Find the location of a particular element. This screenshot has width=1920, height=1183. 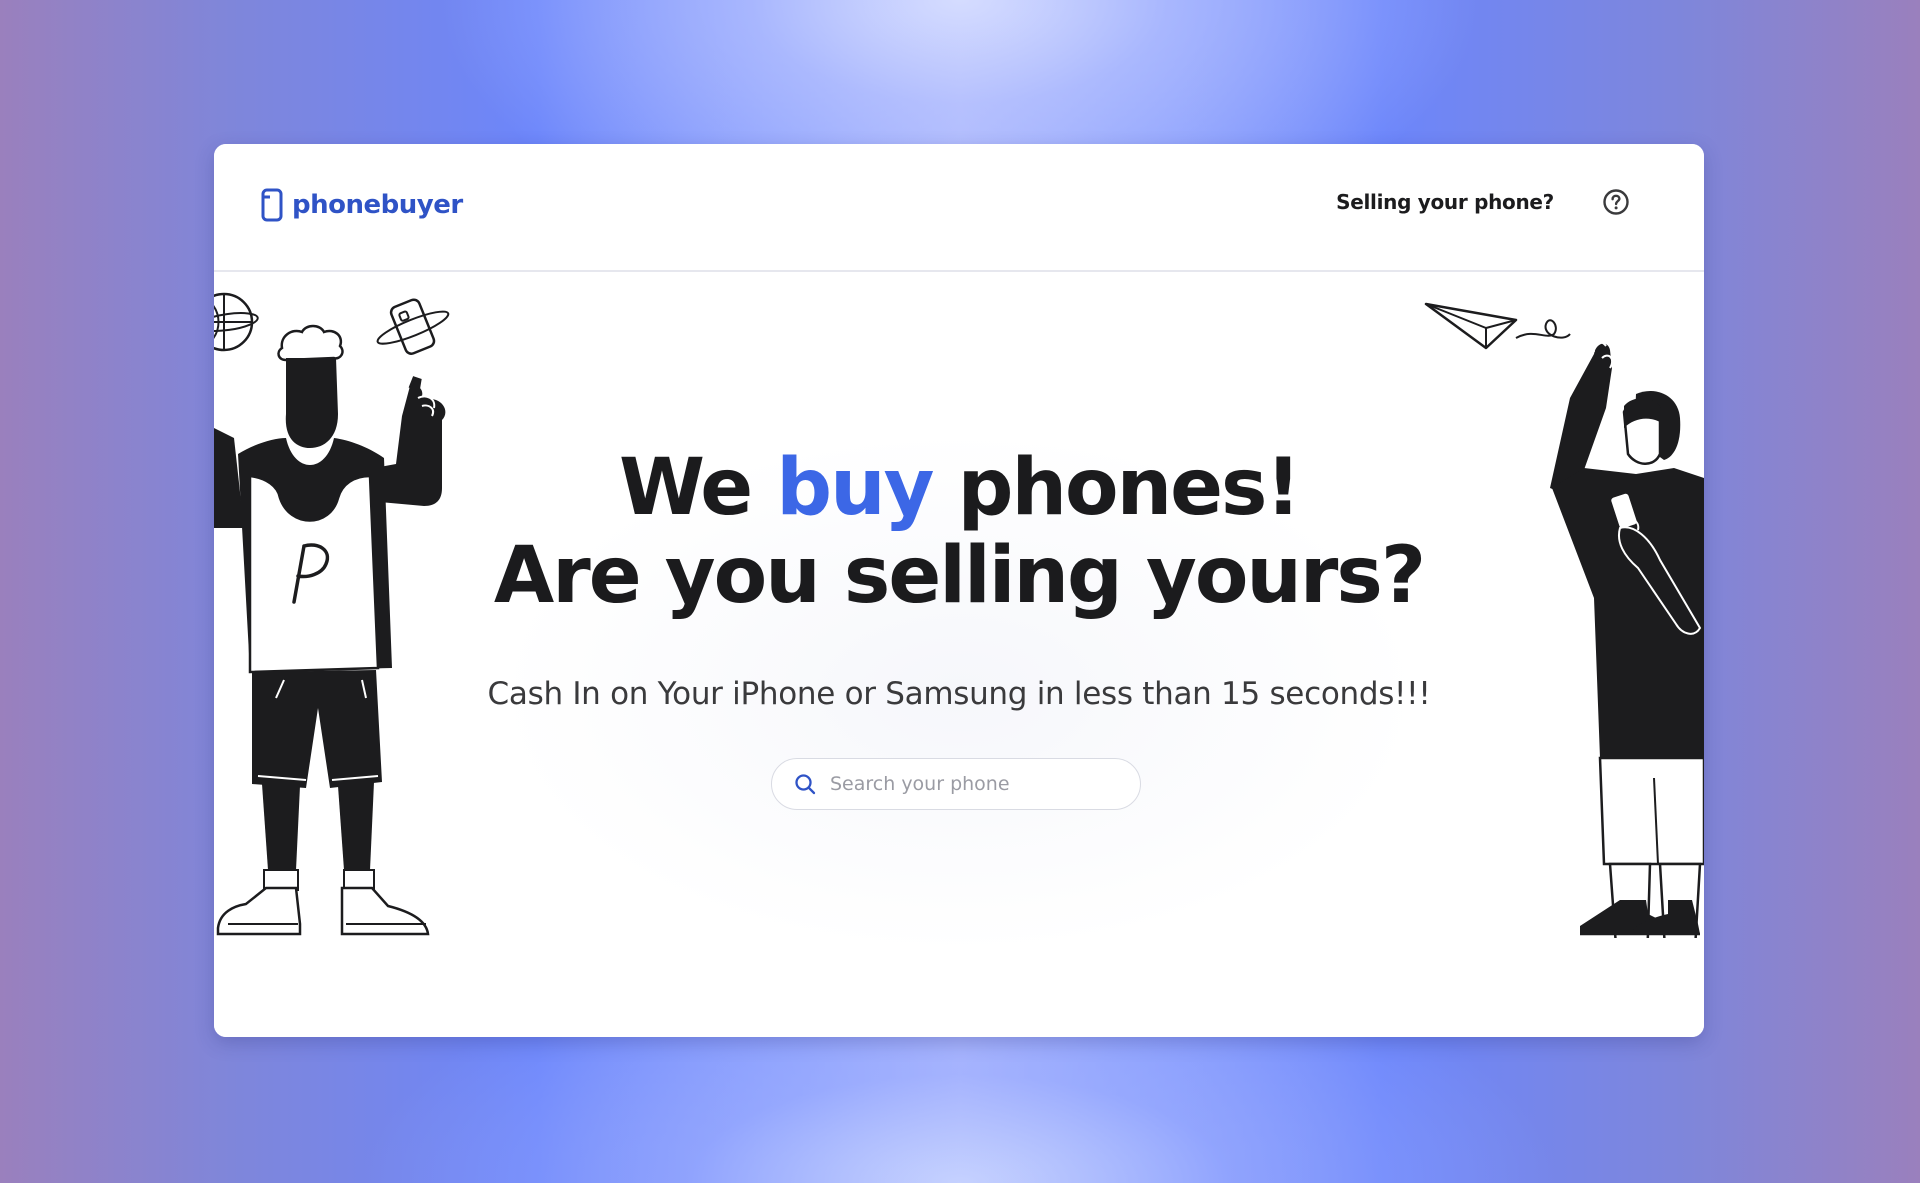

floating-phone-icon is located at coordinates (413, 326).